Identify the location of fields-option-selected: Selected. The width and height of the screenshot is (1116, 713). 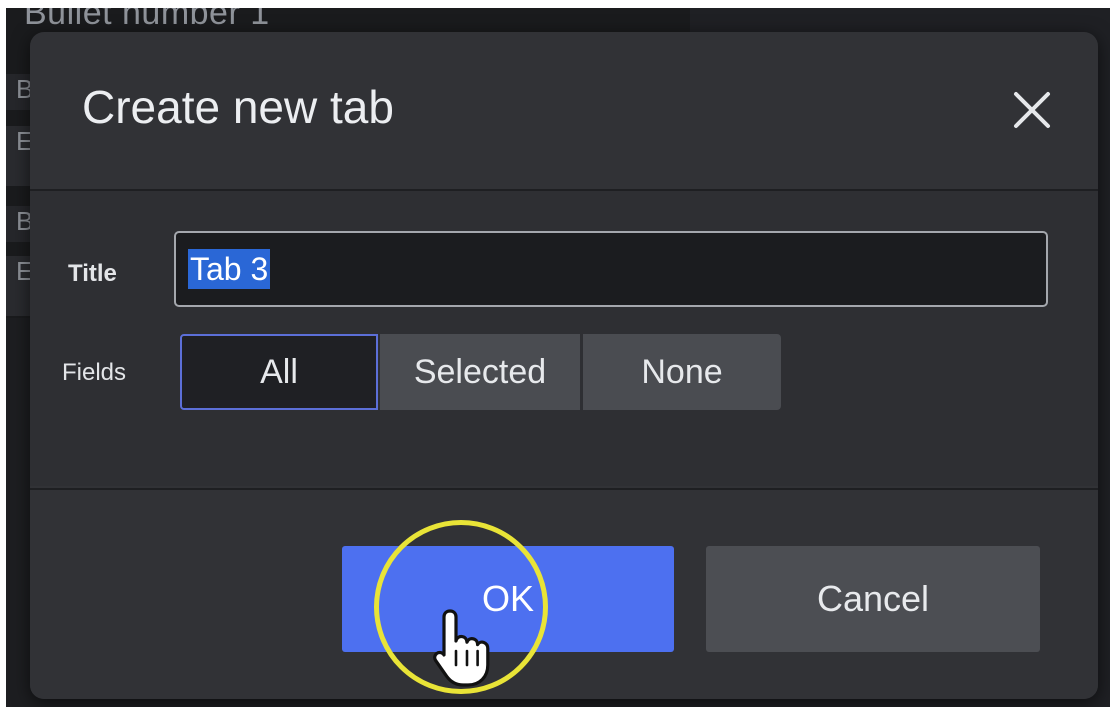
(480, 372).